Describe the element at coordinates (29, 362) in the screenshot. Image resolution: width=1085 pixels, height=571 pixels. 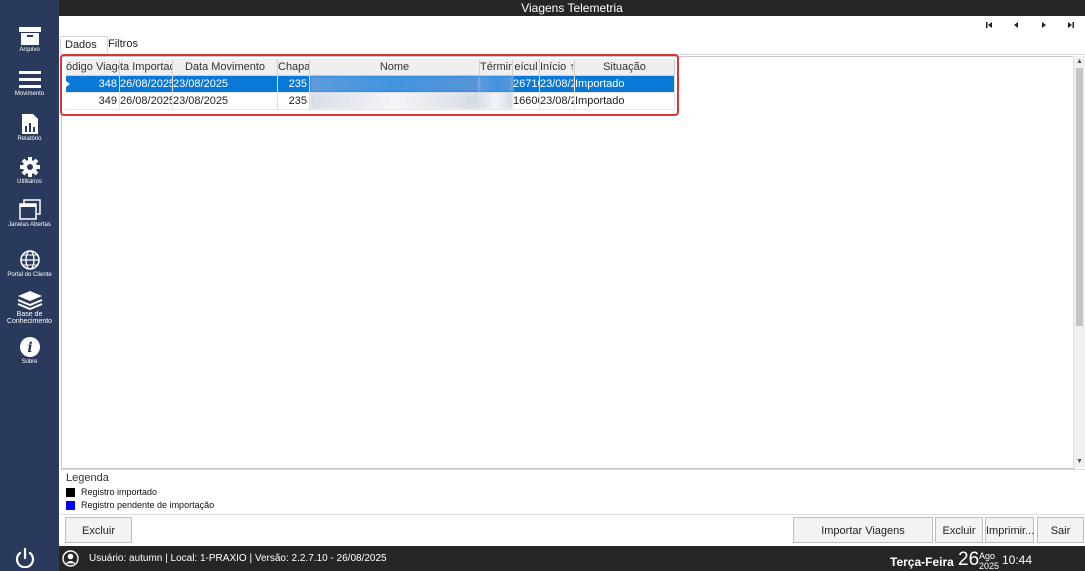
I see `sidebar-item-label: Sobre` at that location.